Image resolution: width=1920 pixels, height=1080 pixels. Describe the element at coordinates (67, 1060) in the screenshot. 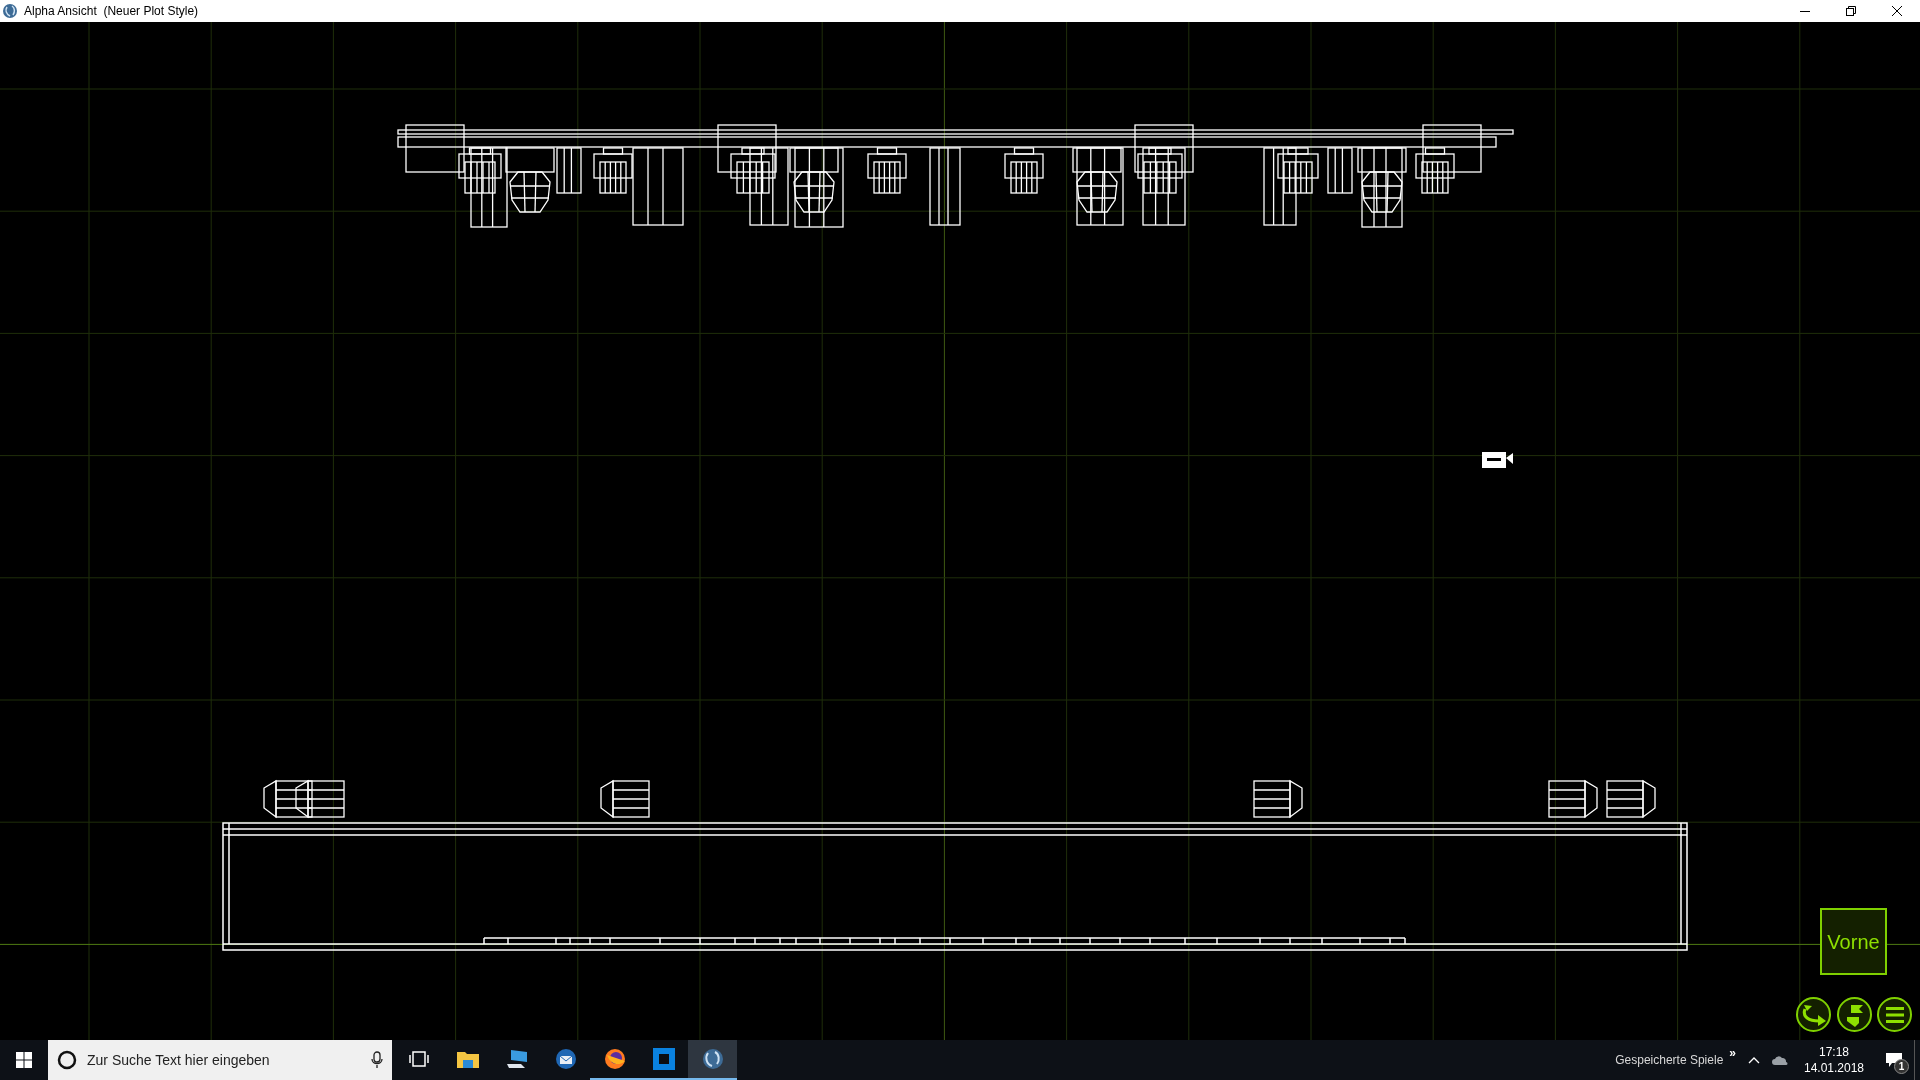

I see `circle-icon` at that location.